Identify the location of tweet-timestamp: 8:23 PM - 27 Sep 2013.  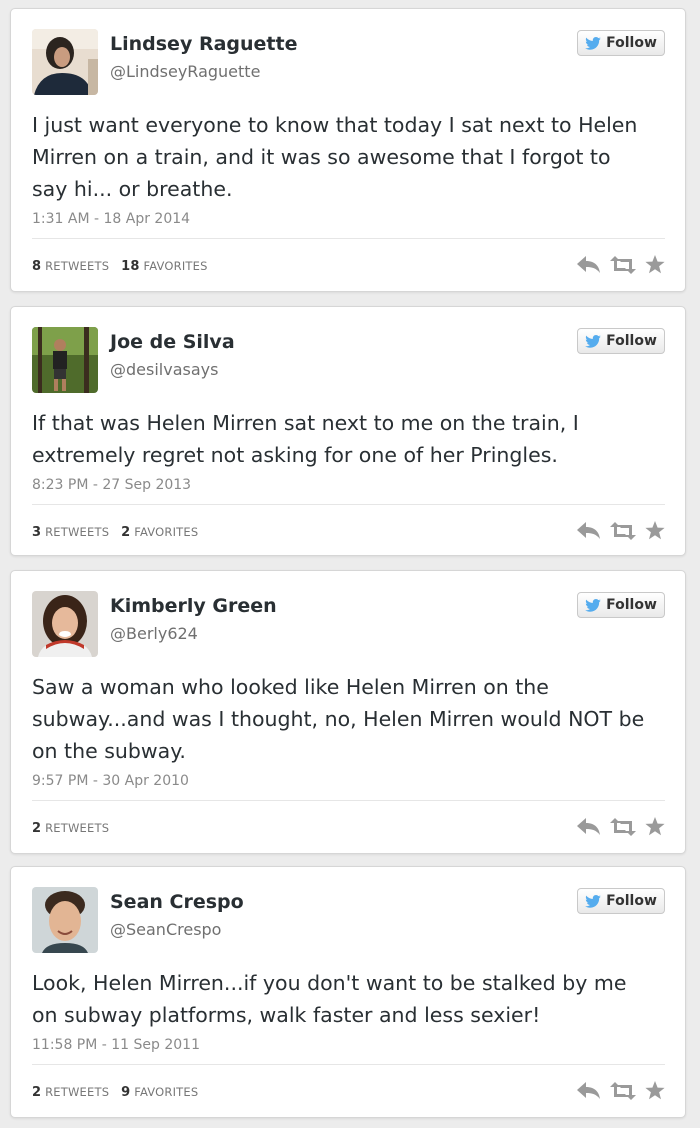
(111, 485).